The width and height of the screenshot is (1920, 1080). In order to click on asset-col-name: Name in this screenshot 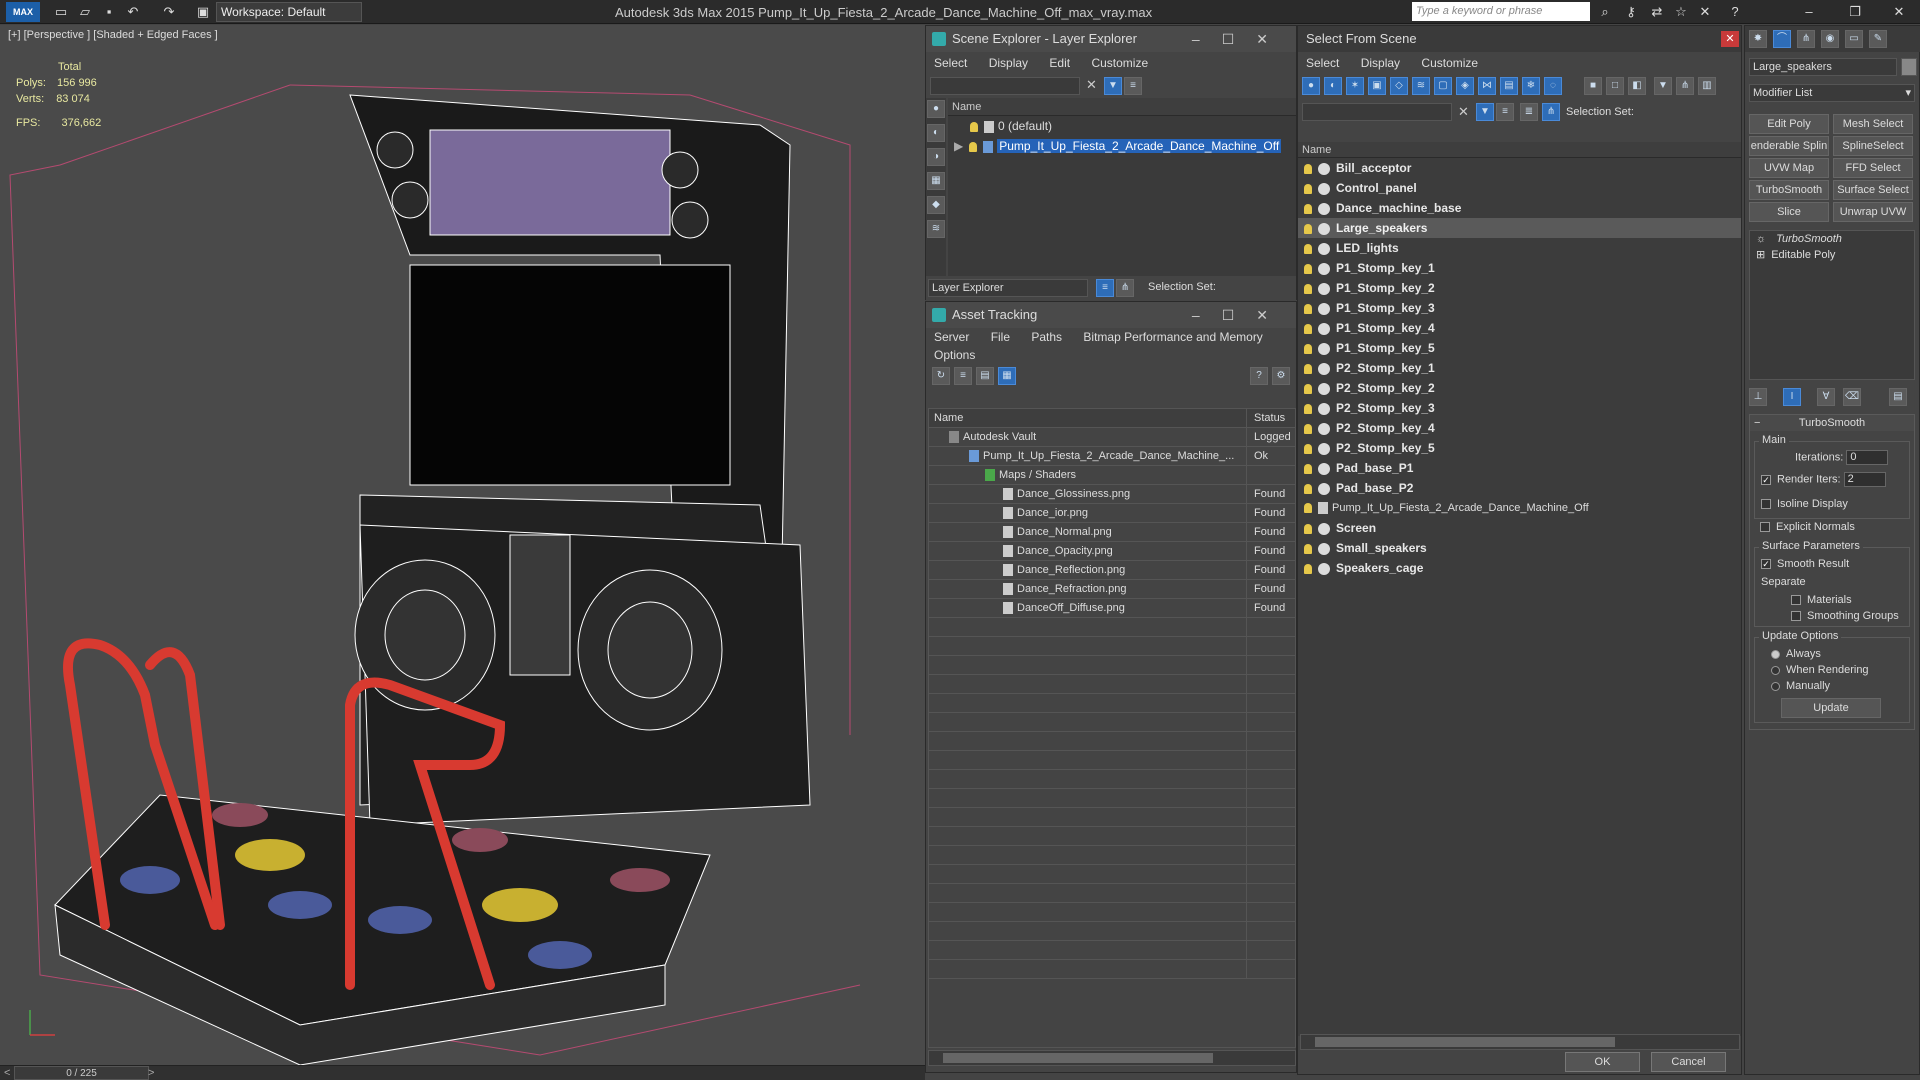, I will do `click(1088, 418)`.